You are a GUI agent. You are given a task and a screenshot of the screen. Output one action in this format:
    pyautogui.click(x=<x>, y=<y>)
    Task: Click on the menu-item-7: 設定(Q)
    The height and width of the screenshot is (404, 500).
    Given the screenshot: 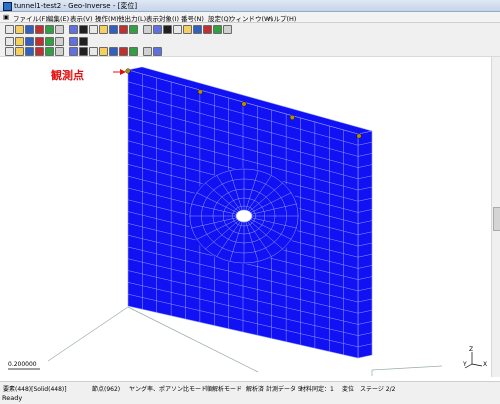 What is the action you would take?
    pyautogui.click(x=219, y=18)
    